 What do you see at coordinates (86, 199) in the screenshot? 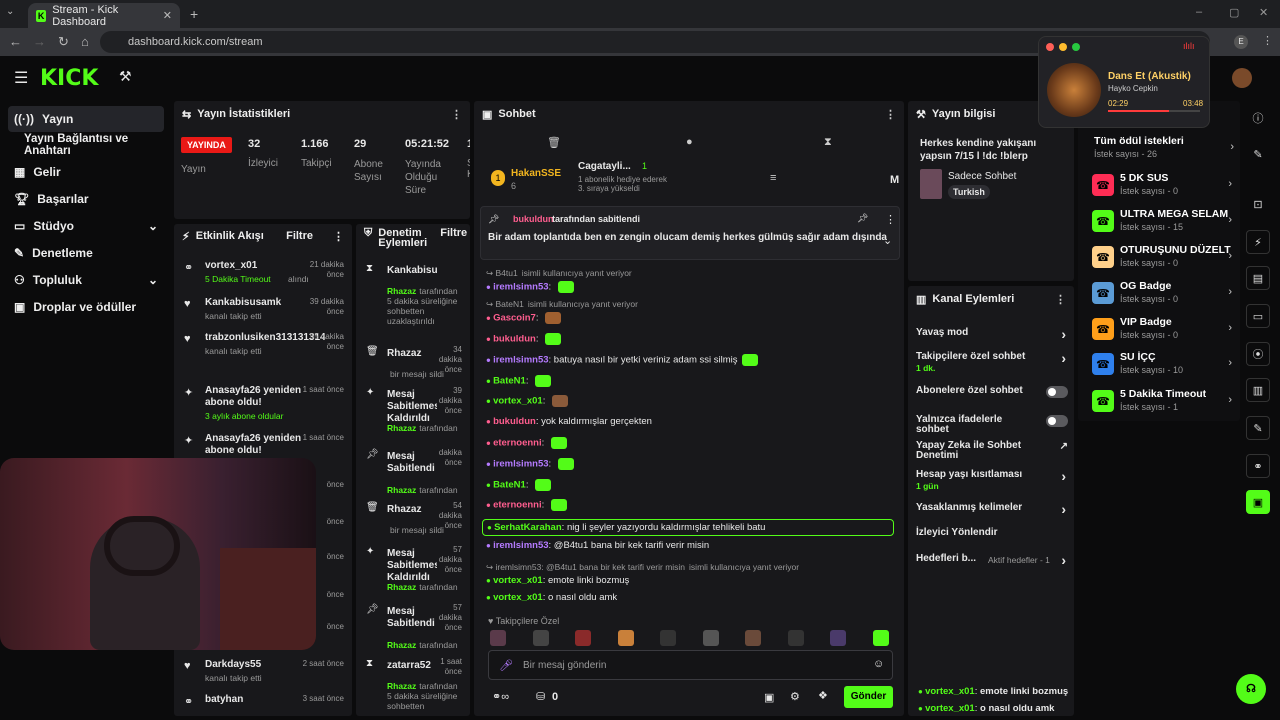
I see `sidebar-item-achievements: 🏆︎ Başarılar` at bounding box center [86, 199].